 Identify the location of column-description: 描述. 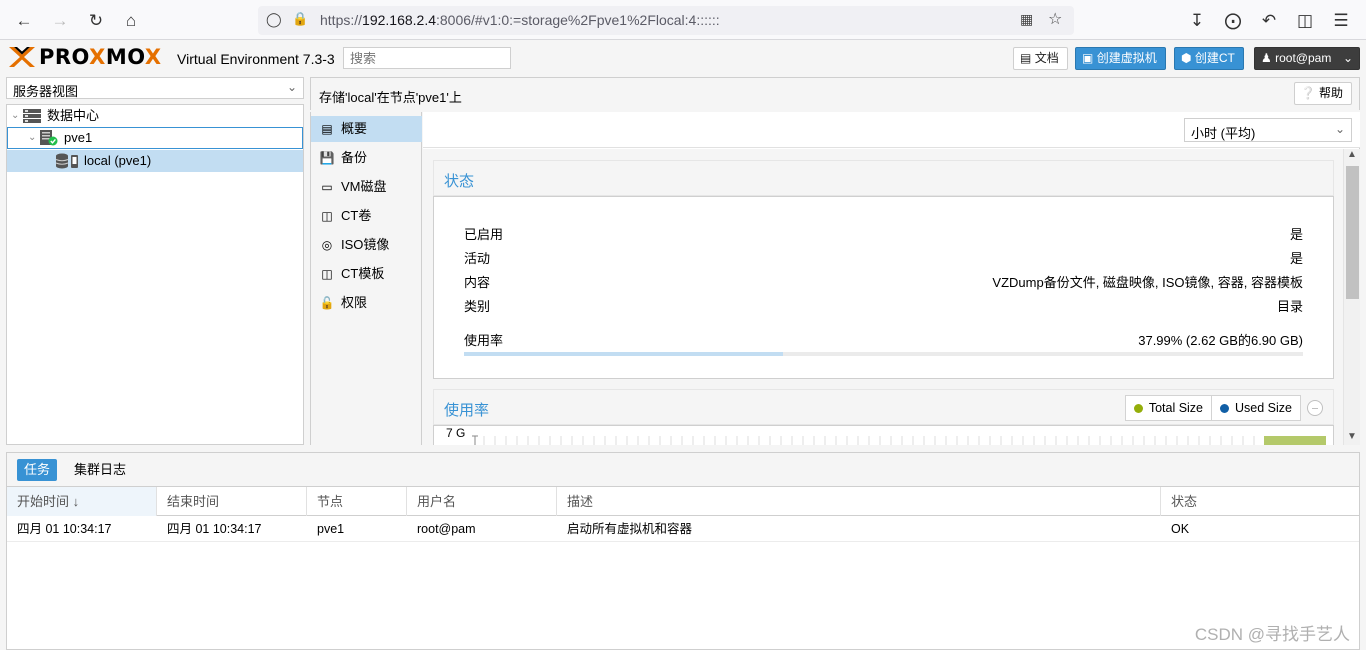
(859, 501).